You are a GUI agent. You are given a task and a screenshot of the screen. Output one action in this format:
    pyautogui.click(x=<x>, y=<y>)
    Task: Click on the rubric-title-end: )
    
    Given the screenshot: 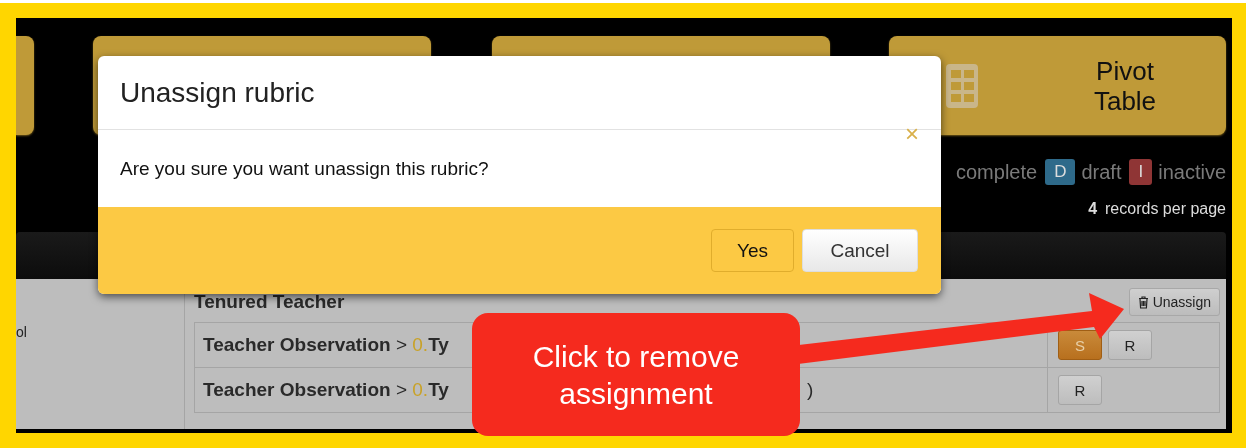 What is the action you would take?
    pyautogui.click(x=810, y=390)
    